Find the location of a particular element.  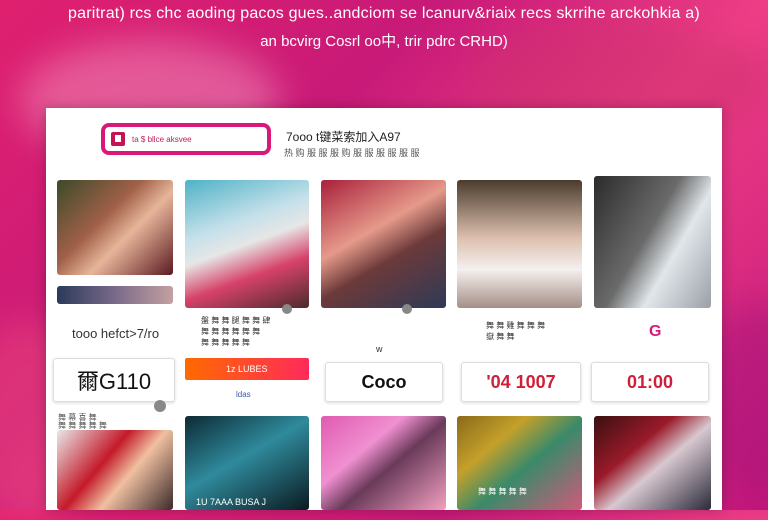

tile-caption: 舞 舞 雞 舞 舞 舞 嶽 舞 舞 is located at coordinates (516, 331).